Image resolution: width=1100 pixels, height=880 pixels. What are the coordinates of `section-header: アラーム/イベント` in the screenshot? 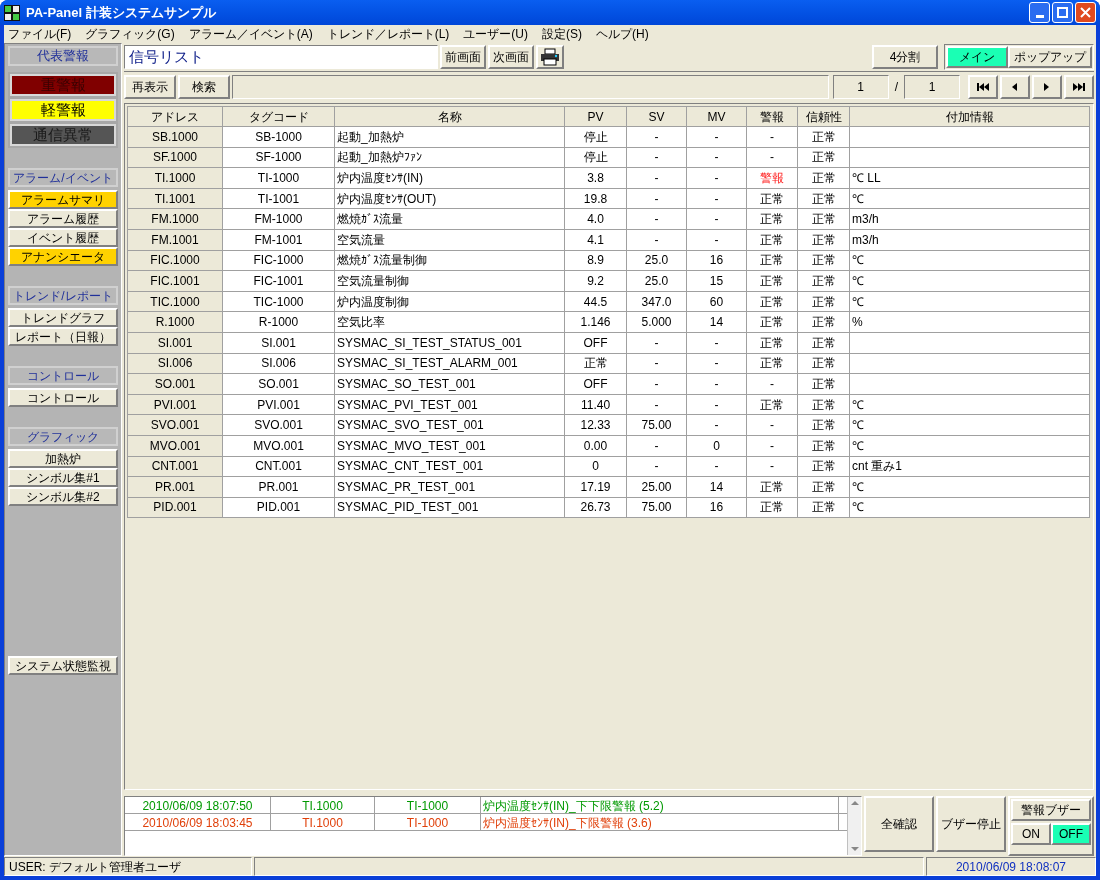 It's located at (63, 177).